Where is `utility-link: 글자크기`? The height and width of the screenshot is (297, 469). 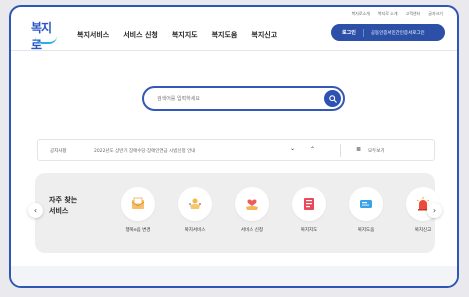 utility-link: 글자크기 is located at coordinates (435, 14).